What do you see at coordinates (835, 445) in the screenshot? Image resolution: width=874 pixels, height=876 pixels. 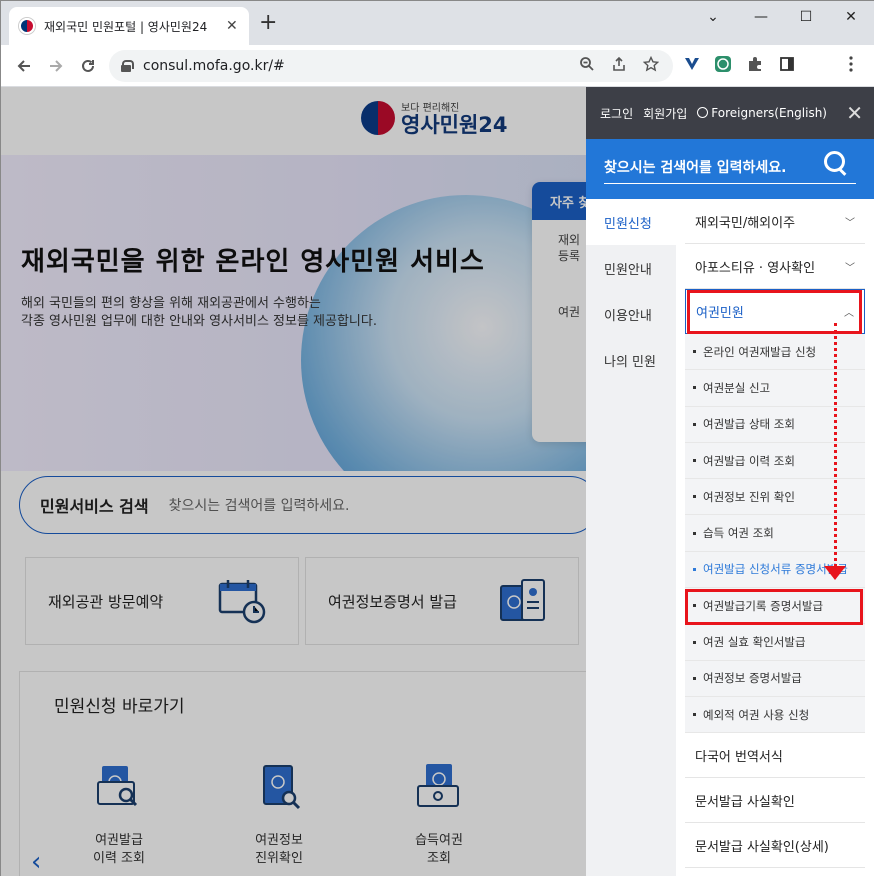 I see `annotation-arrow-line` at bounding box center [835, 445].